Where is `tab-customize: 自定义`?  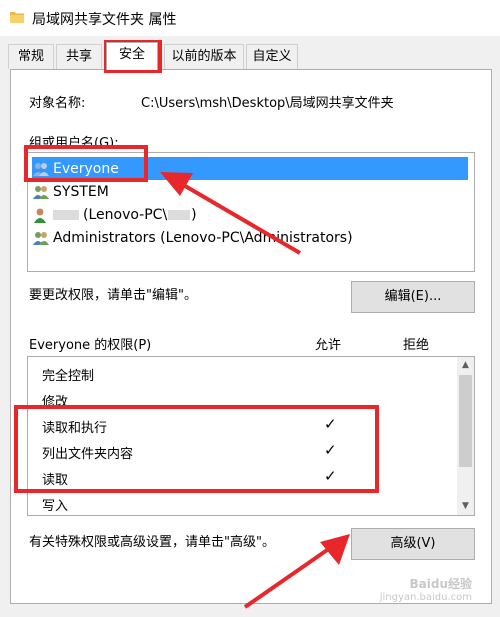 tab-customize: 自定义 is located at coordinates (272, 56).